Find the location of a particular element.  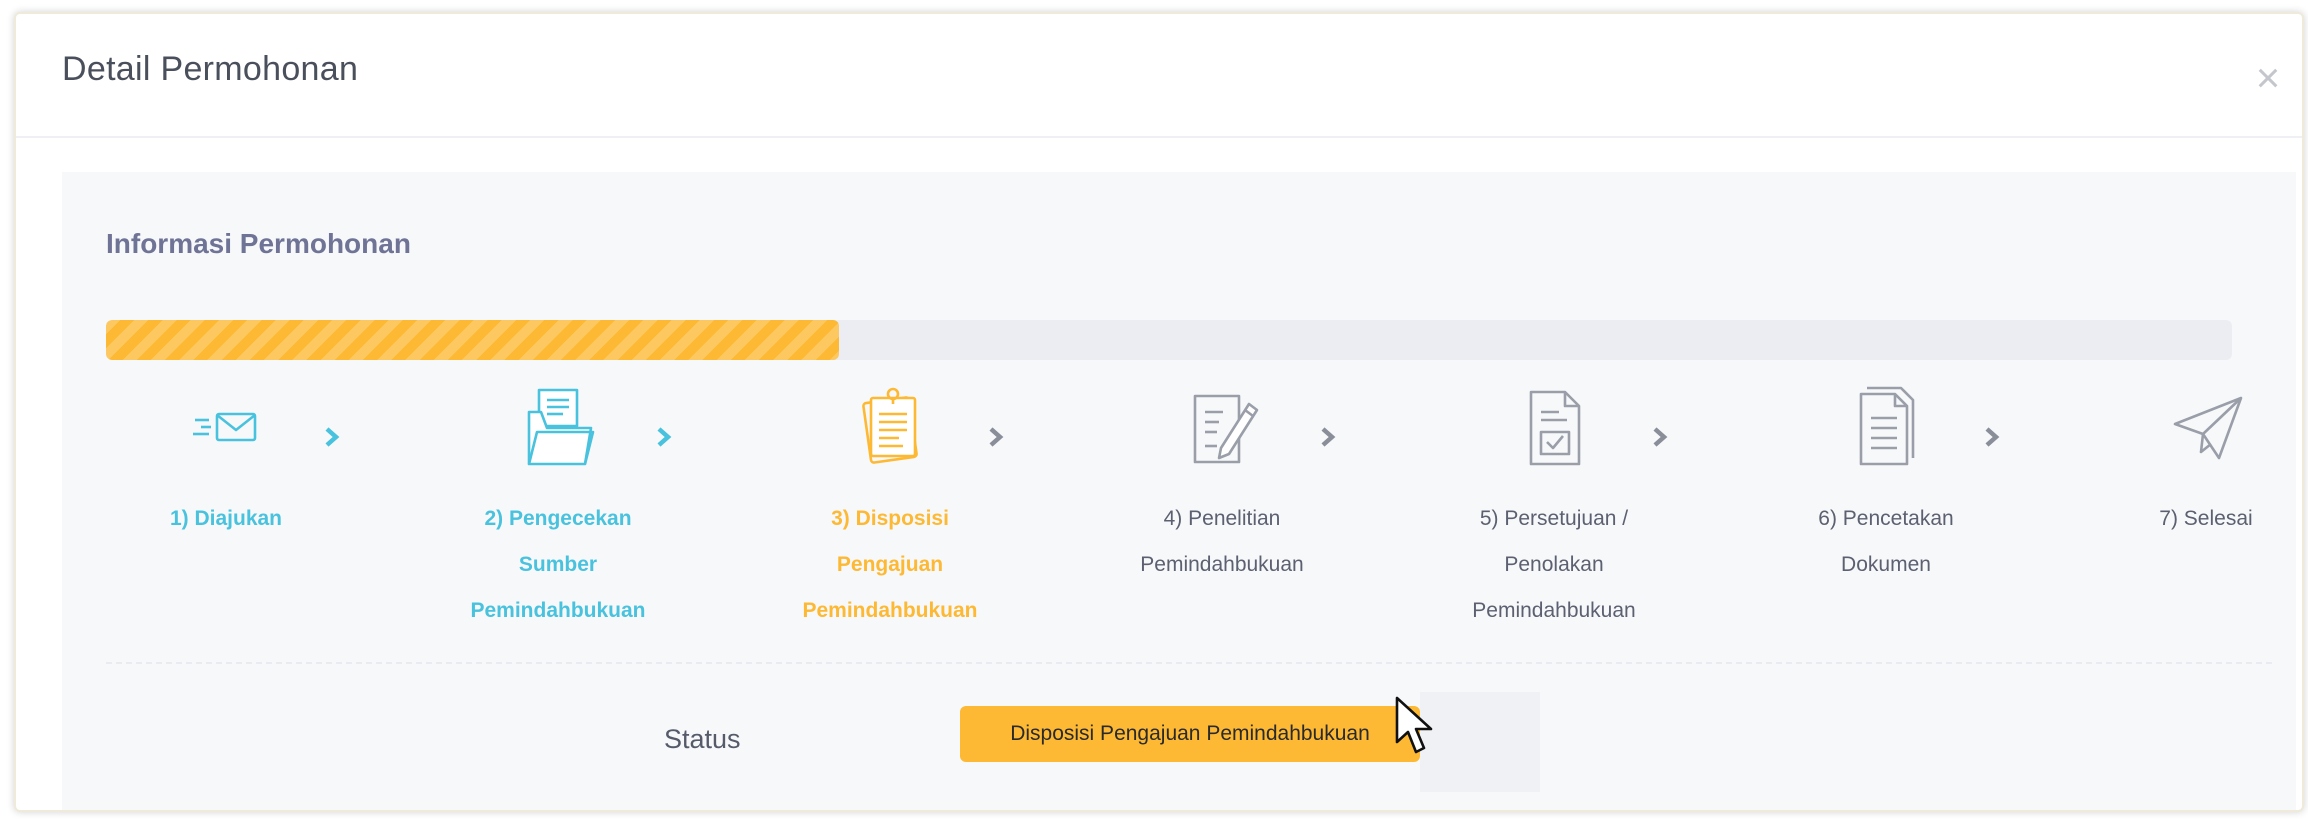

envelope-icon is located at coordinates (225, 427).